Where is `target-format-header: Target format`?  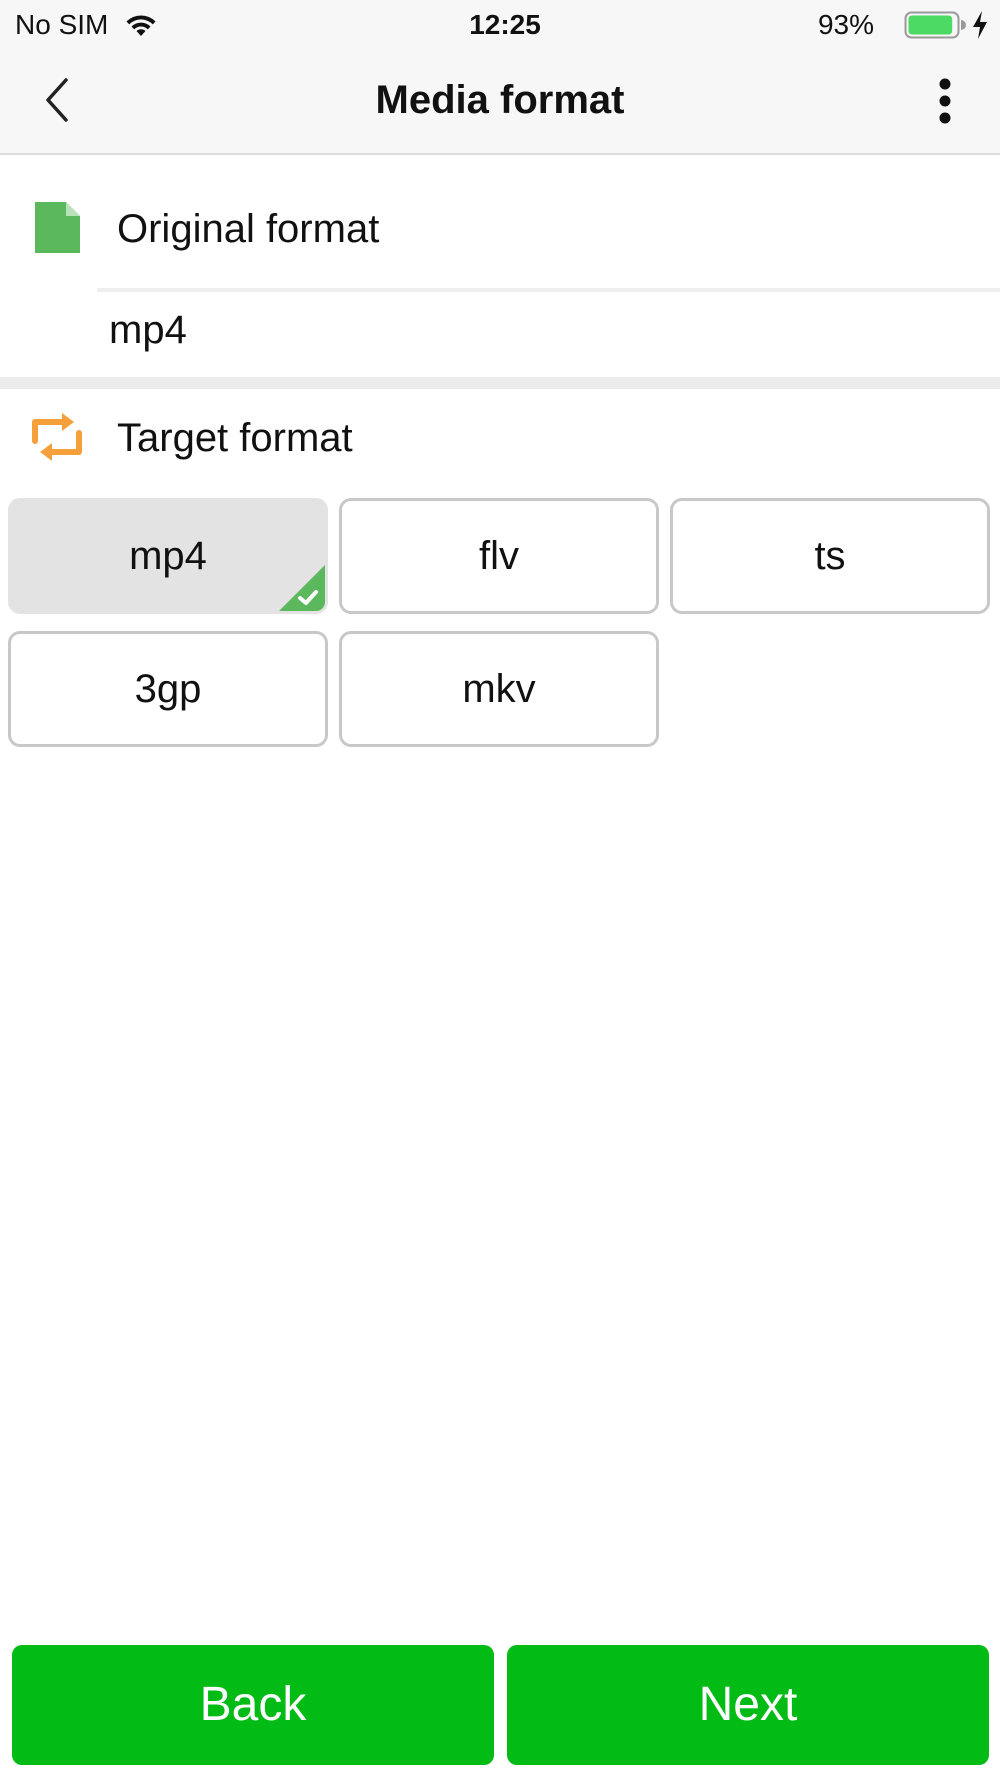 target-format-header: Target format is located at coordinates (500, 437).